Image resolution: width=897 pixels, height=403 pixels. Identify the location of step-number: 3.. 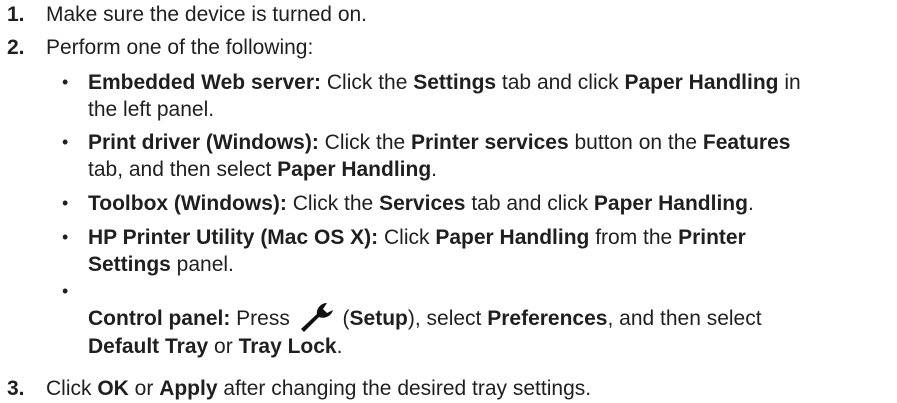
(16, 388).